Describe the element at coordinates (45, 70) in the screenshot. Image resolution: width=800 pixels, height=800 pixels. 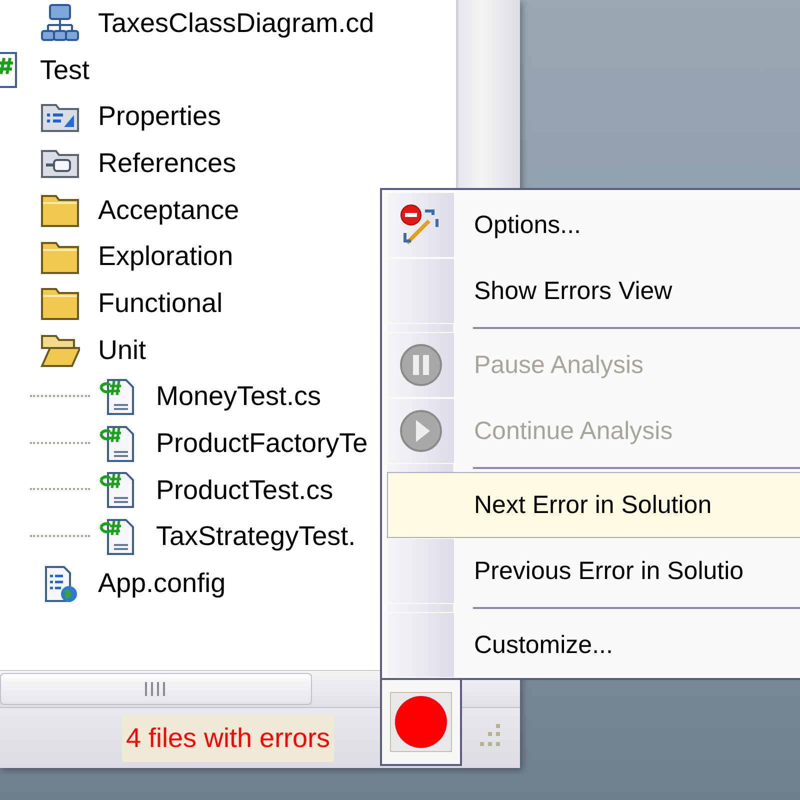
I see `tree-item: Test` at that location.